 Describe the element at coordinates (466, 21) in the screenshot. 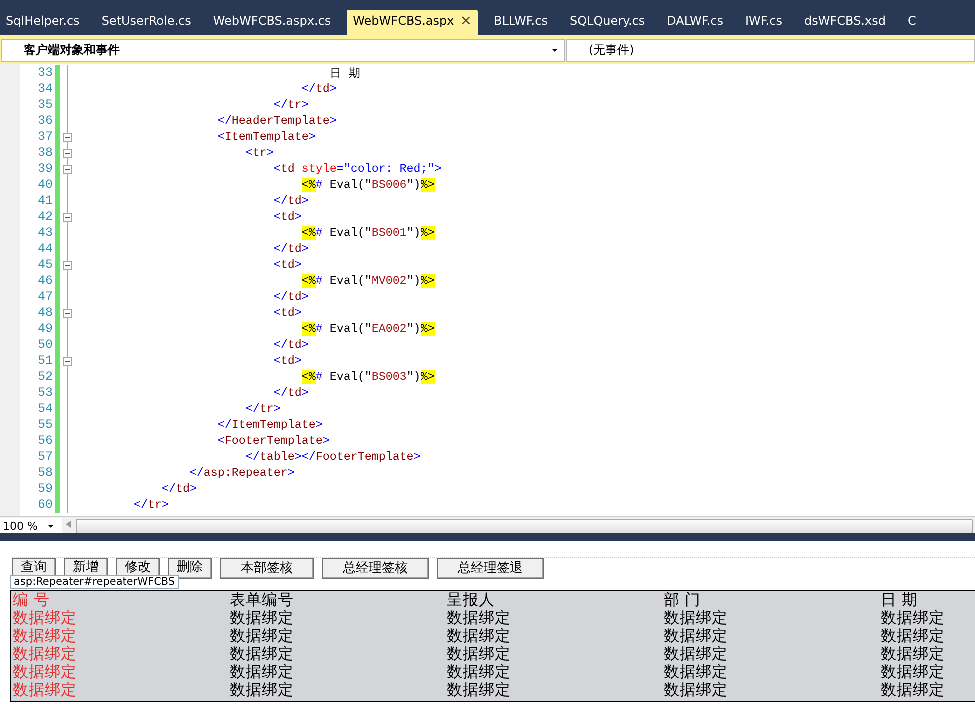

I see `close-icon: ×` at that location.